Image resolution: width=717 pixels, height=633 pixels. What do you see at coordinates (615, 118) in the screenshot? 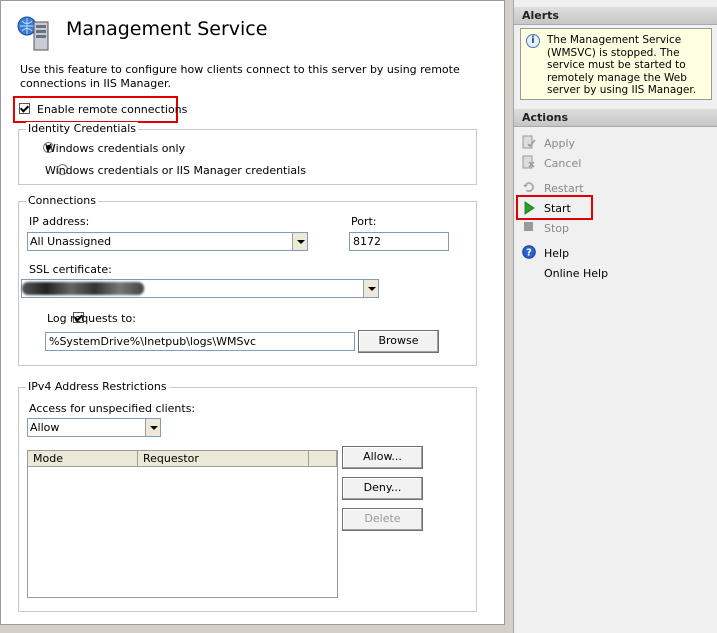
I see `actions-header: Actions` at bounding box center [615, 118].